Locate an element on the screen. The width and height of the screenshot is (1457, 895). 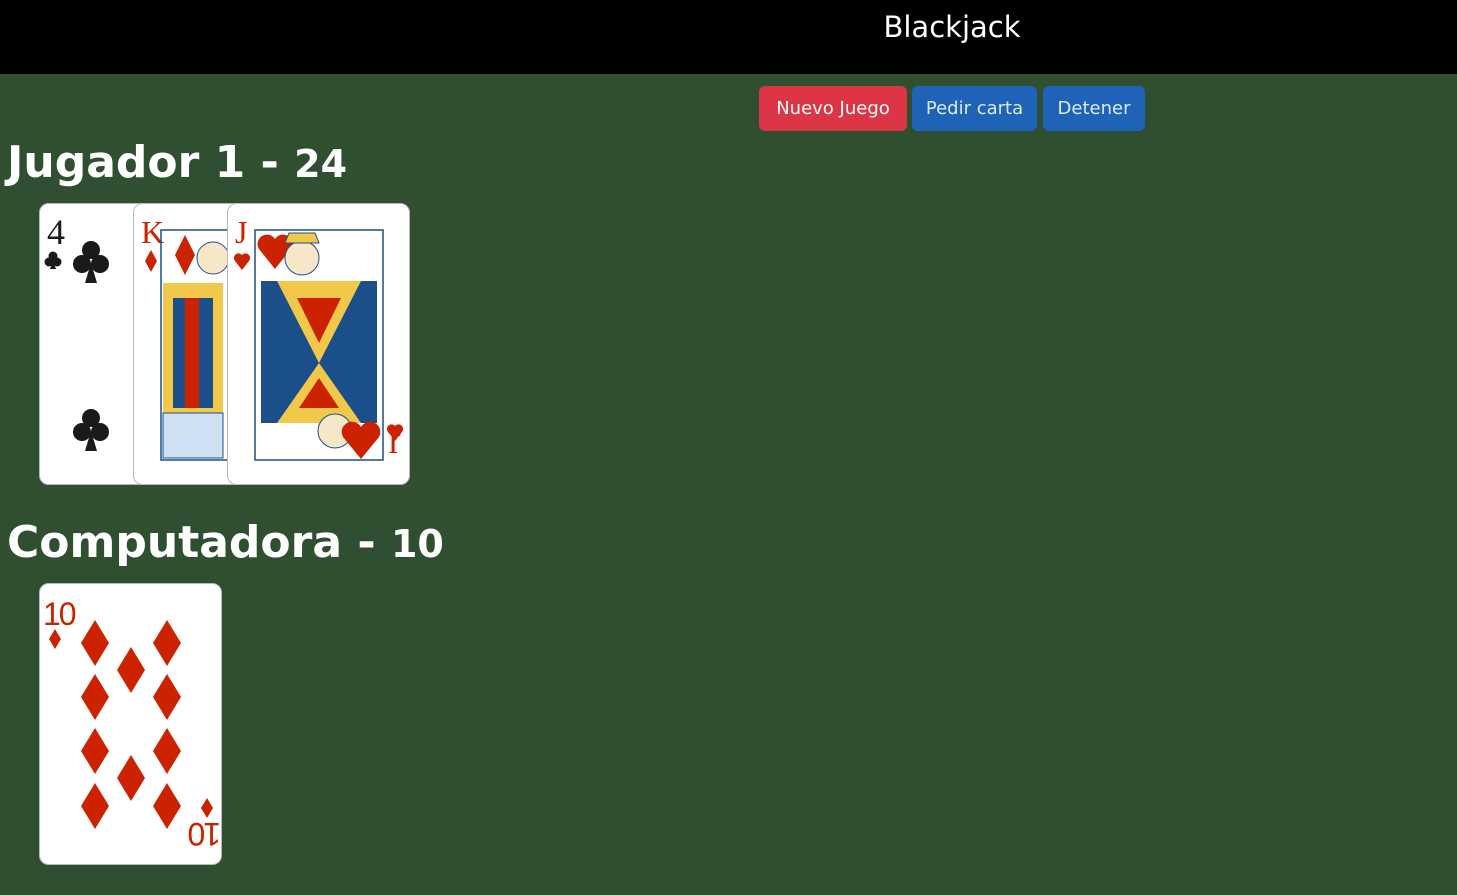
player-heading: Jugador 1 - 24 is located at coordinates (177, 163).